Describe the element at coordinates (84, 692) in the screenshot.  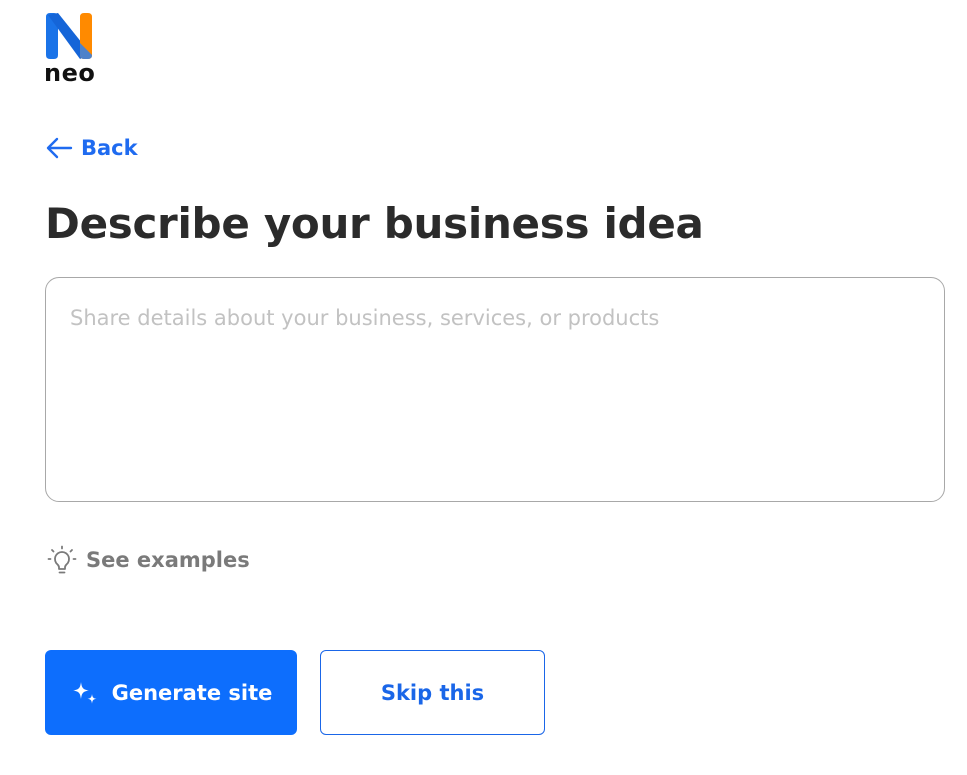
I see `sparkles-icon` at that location.